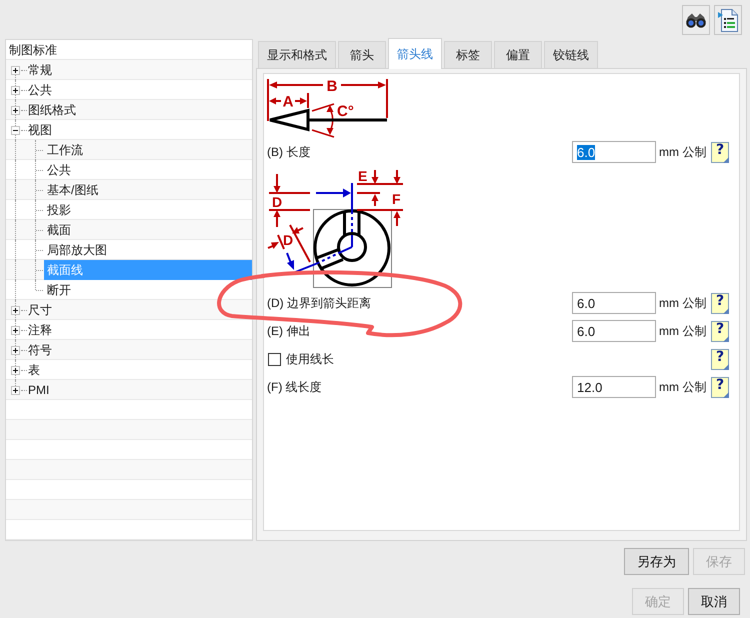  Describe the element at coordinates (15, 130) in the screenshot. I see `collapse-icon` at that location.